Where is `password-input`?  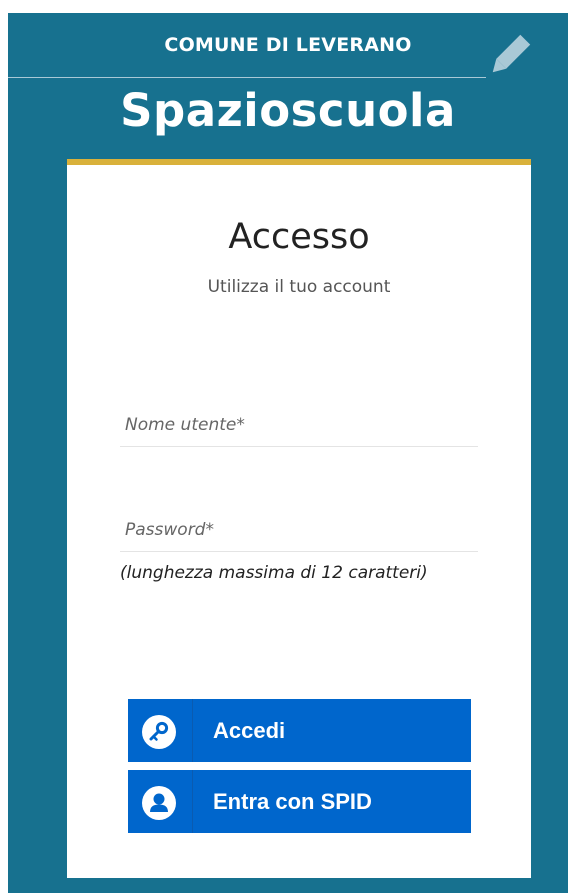 password-input is located at coordinates (299, 530).